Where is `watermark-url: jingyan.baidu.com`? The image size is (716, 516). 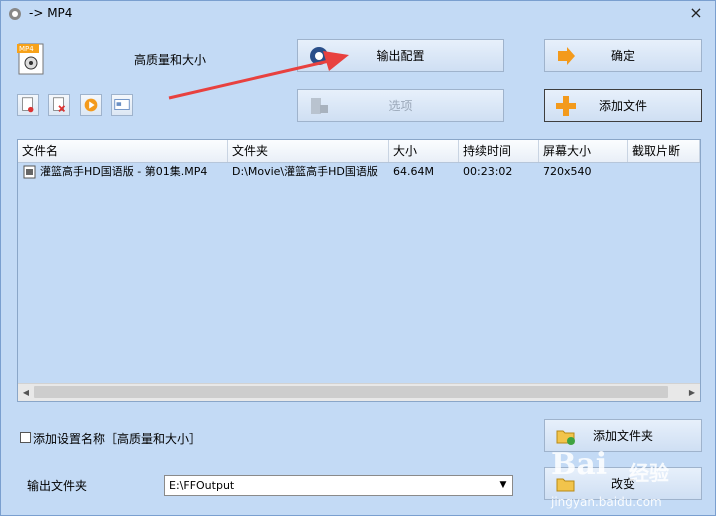
watermark-url: jingyan.baidu.com is located at coordinates (606, 502).